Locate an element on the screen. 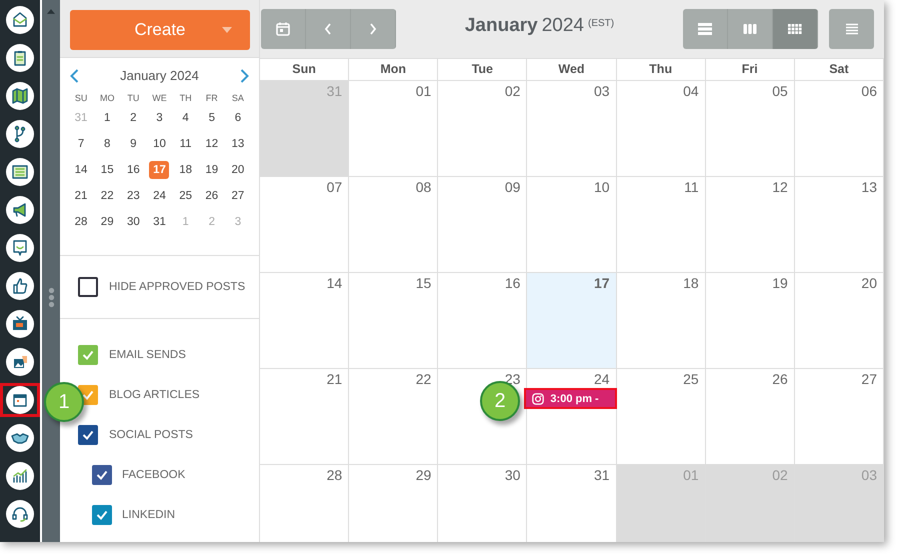  date-cell: 12 is located at coordinates (212, 144).